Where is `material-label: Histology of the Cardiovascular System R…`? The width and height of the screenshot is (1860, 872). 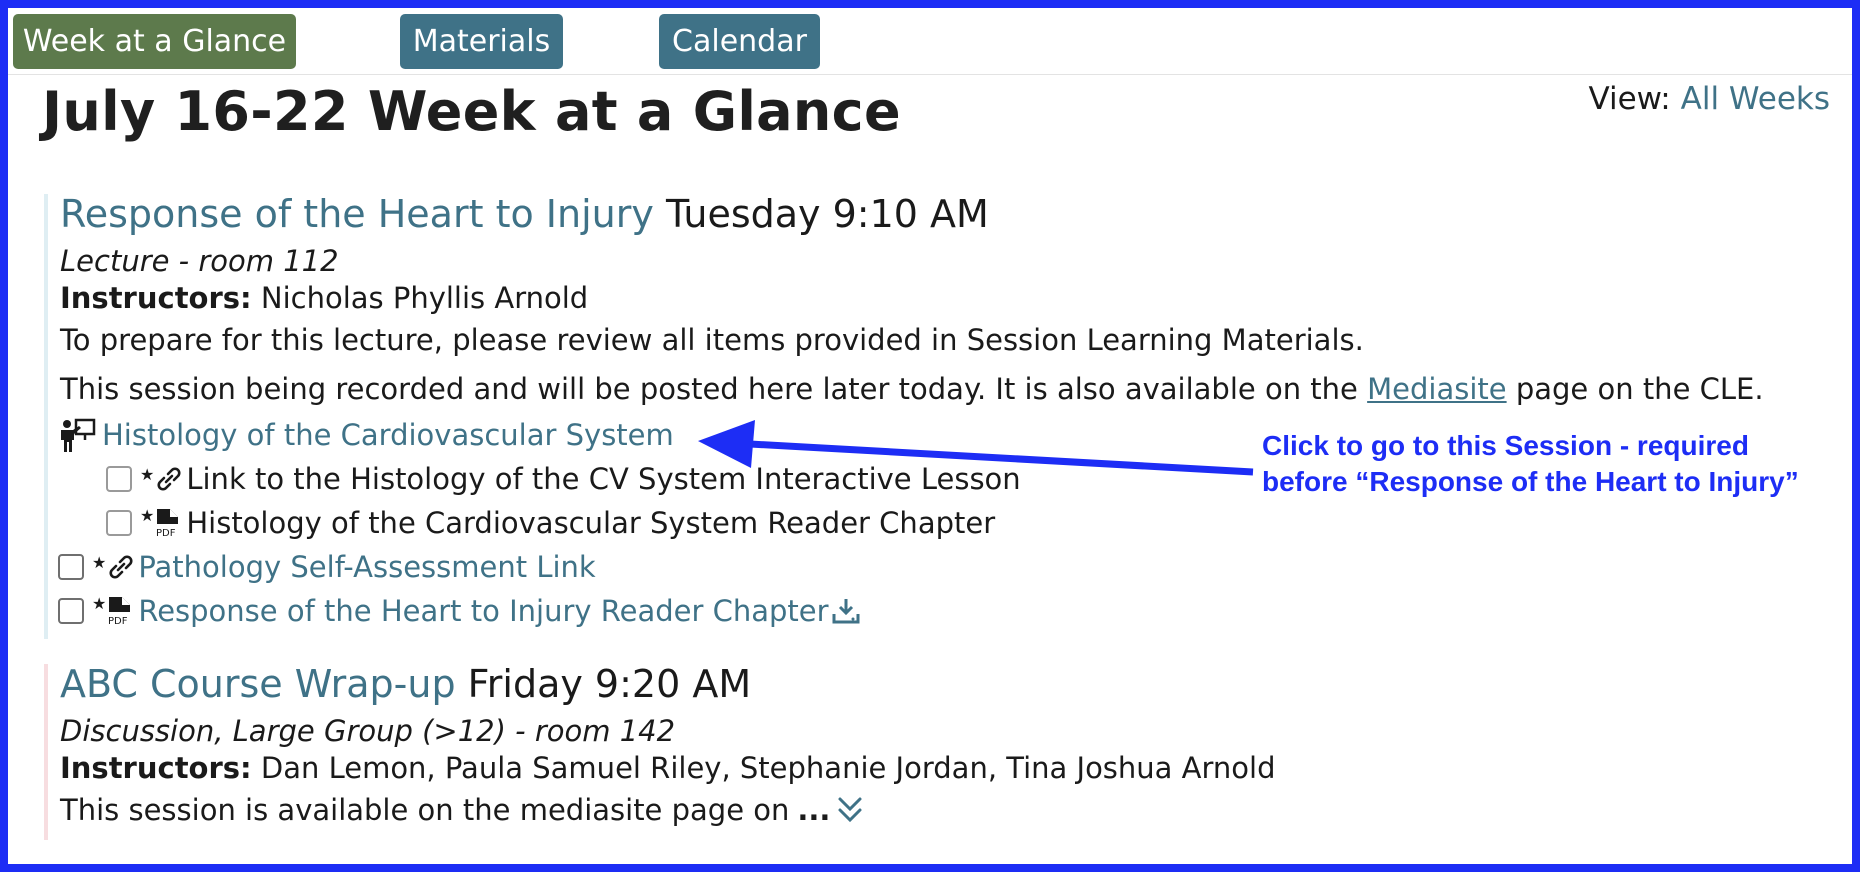
material-label: Histology of the Cardiovascular System R… is located at coordinates (591, 523).